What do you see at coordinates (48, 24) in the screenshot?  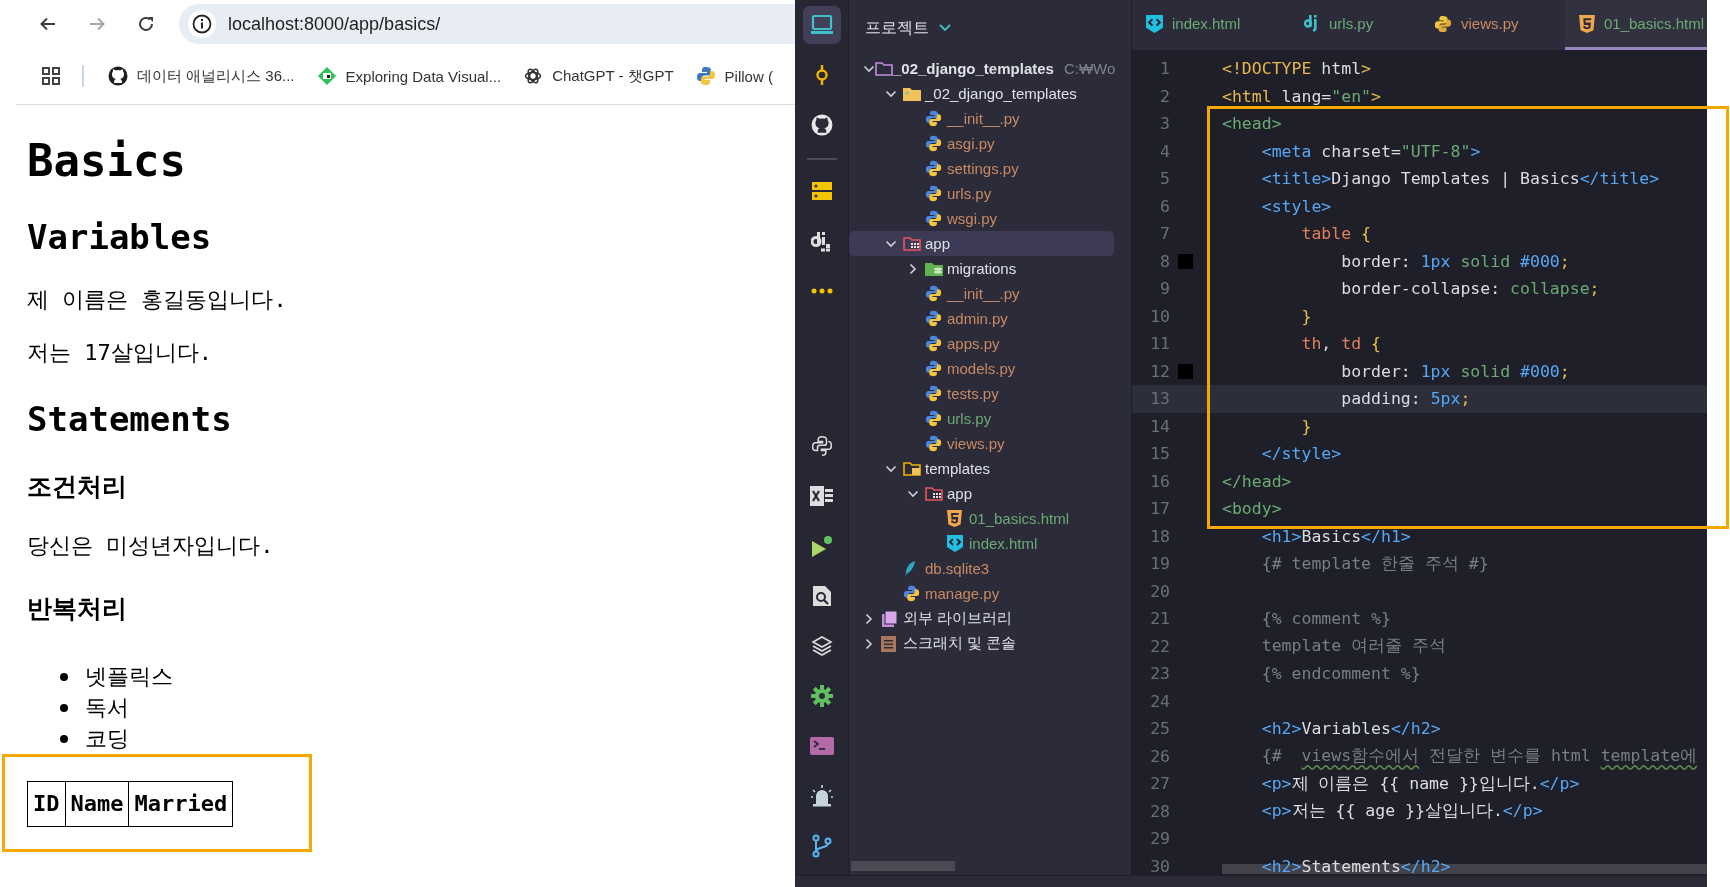 I see `arrow-left-icon` at bounding box center [48, 24].